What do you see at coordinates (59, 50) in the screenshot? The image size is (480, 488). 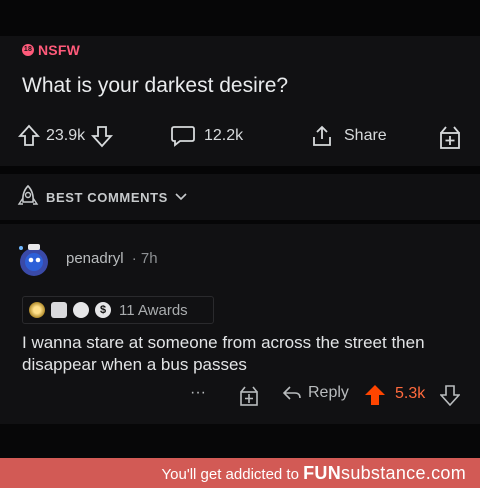 I see `nsfw-label: NSFW` at bounding box center [59, 50].